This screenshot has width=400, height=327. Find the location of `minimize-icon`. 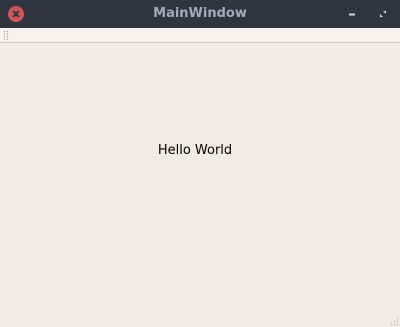

minimize-icon is located at coordinates (352, 14).